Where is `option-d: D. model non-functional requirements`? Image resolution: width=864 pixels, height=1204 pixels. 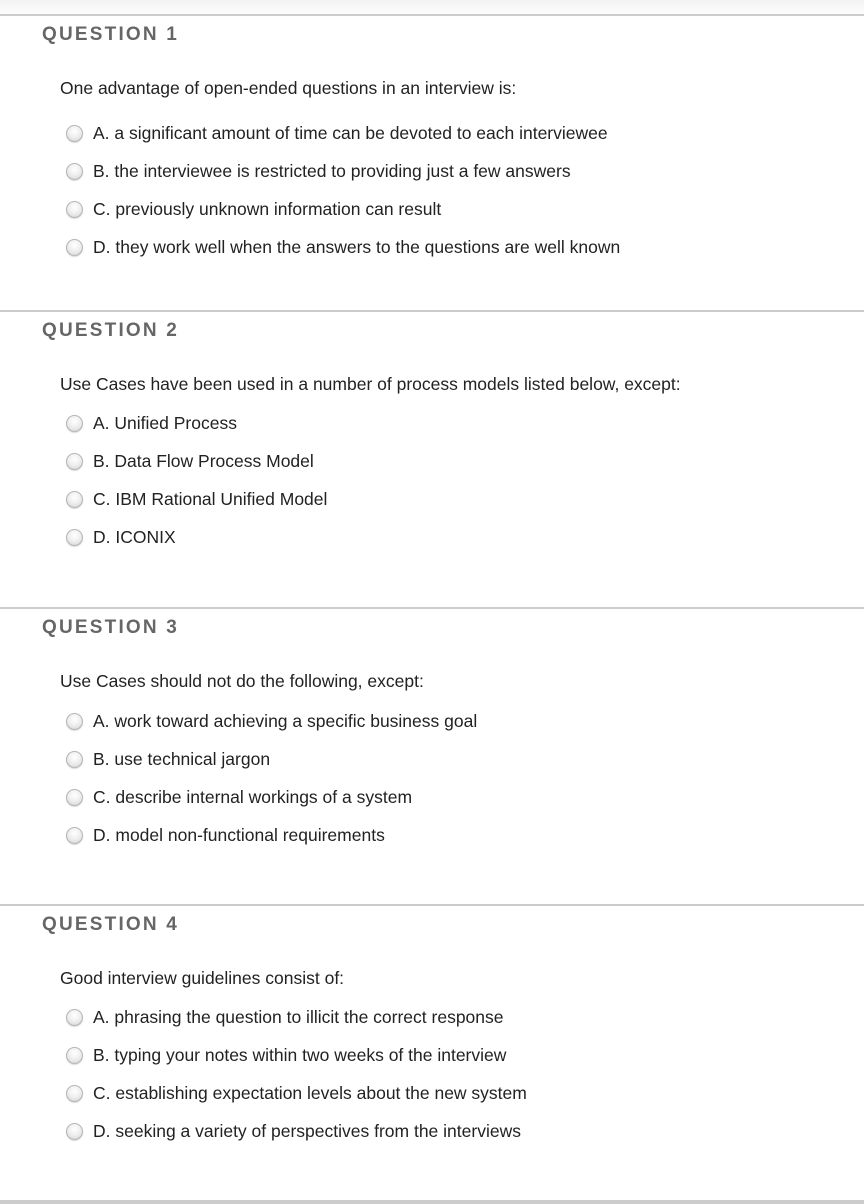 option-d: D. model non-functional requirements is located at coordinates (271, 835).